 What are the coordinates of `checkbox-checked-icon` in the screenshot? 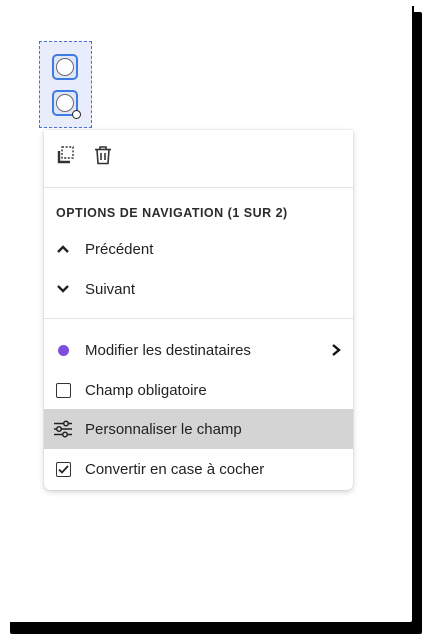 It's located at (63, 469).